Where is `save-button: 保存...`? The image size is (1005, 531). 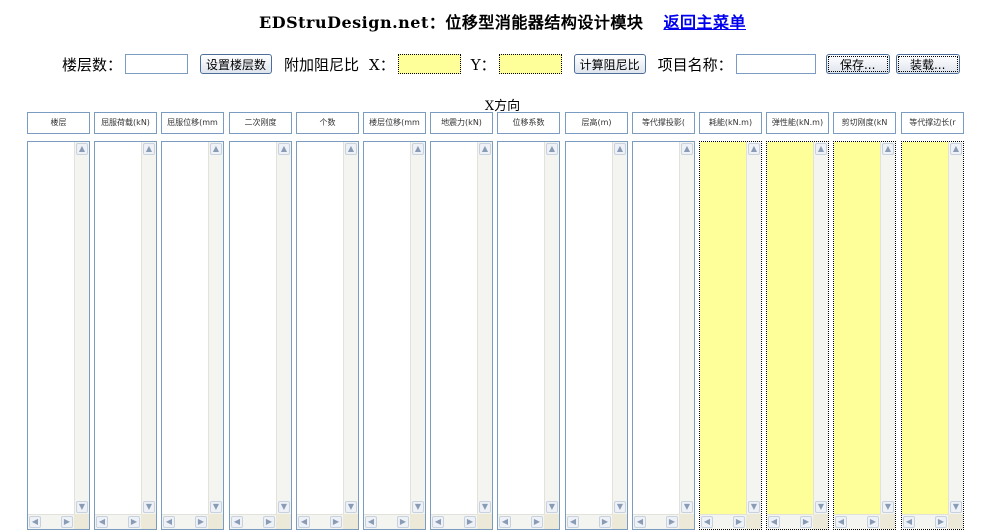
save-button: 保存... is located at coordinates (857, 64).